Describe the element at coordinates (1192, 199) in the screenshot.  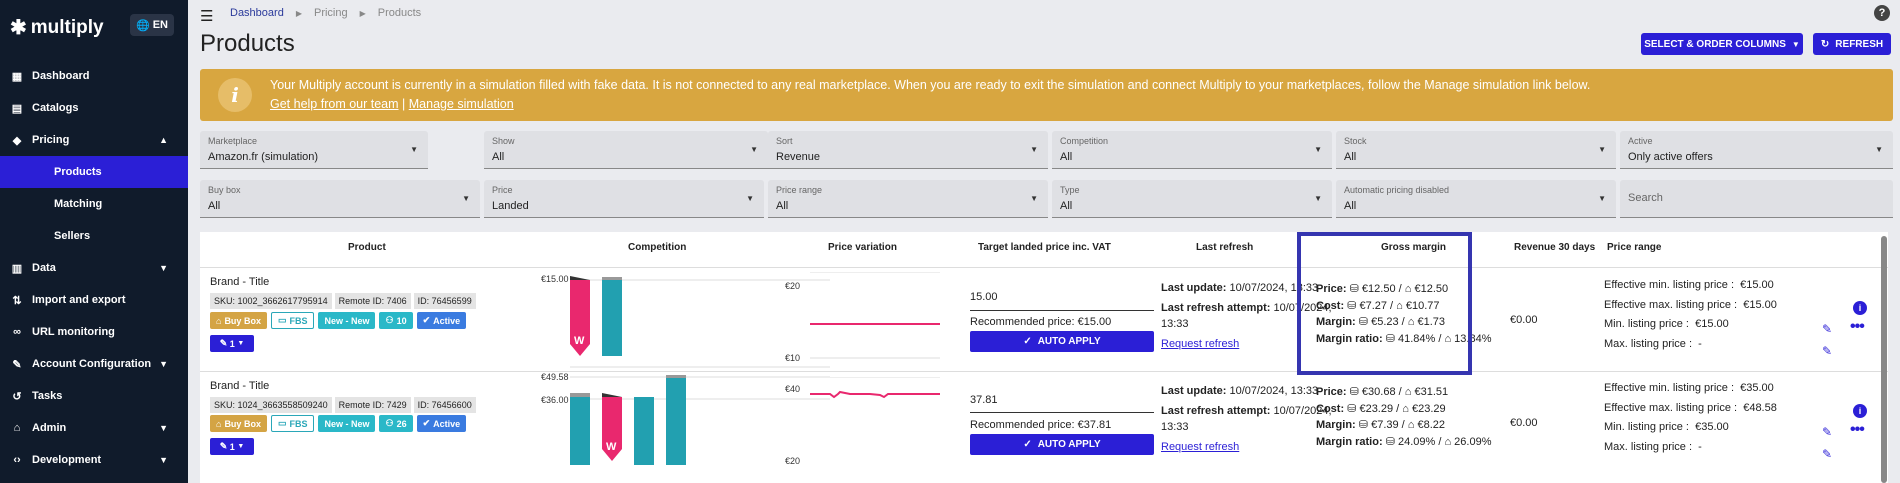
I see `filter-type: Type All ▼` at that location.